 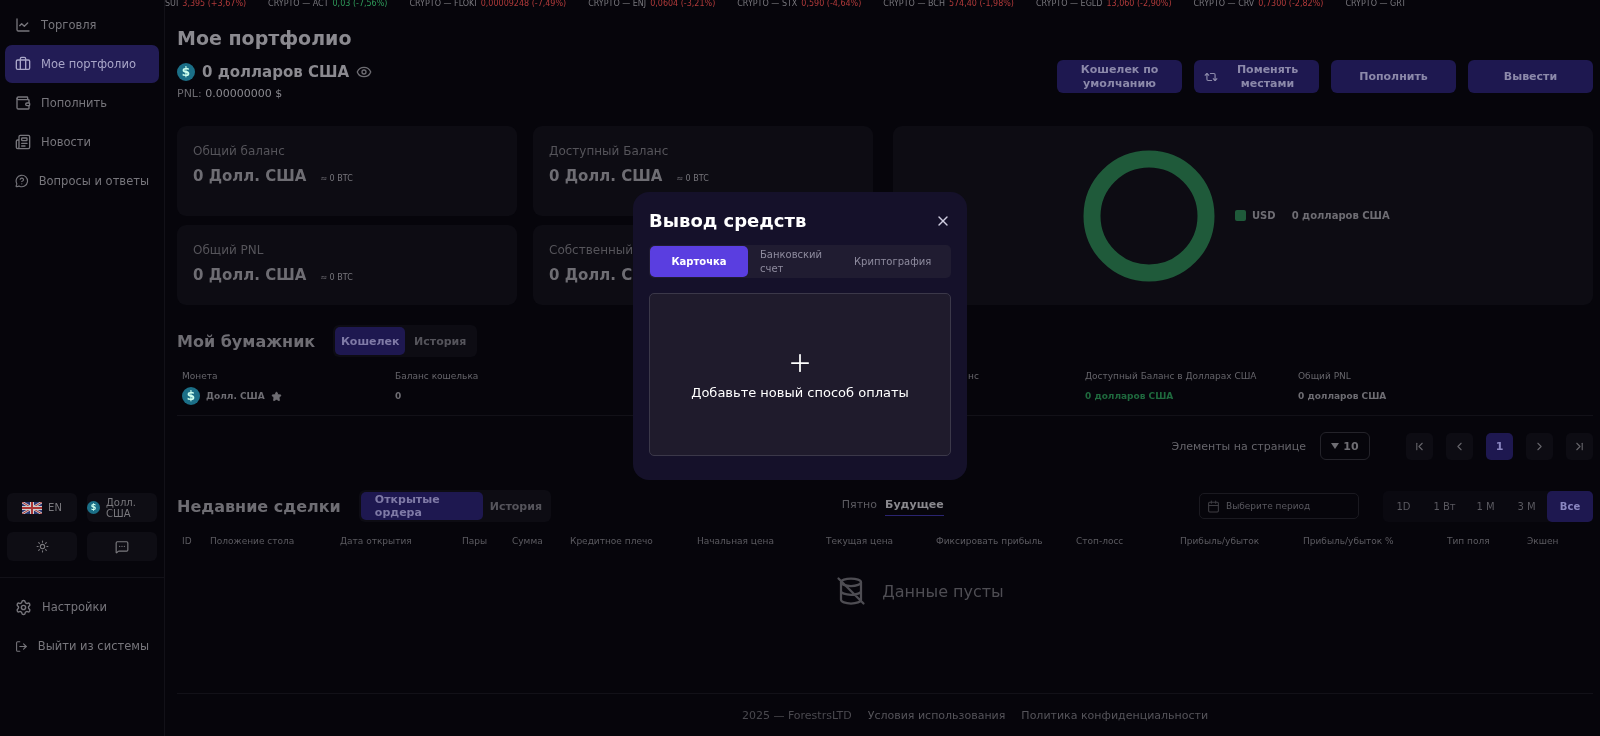 What do you see at coordinates (1570, 506) in the screenshot?
I see `period-button: Все` at bounding box center [1570, 506].